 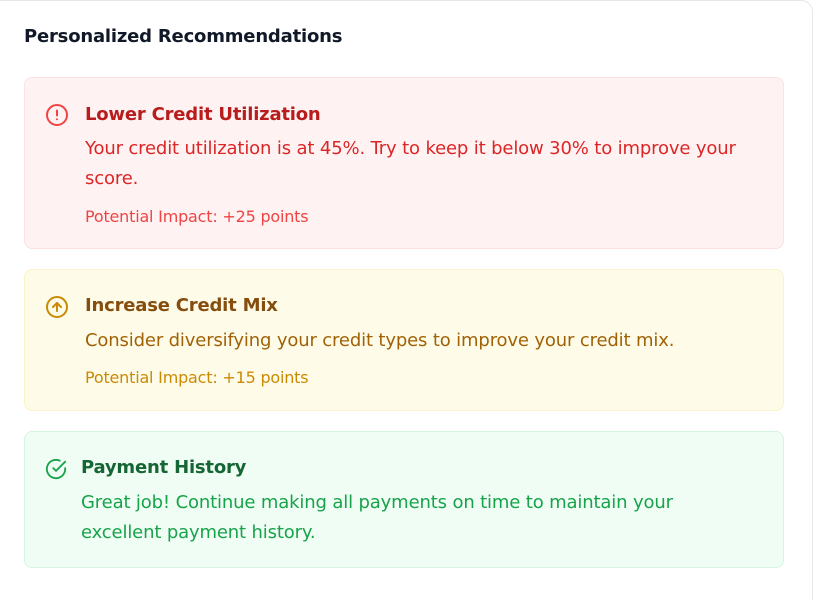 I want to click on section-title: Personalized Recommendations, so click(x=183, y=36).